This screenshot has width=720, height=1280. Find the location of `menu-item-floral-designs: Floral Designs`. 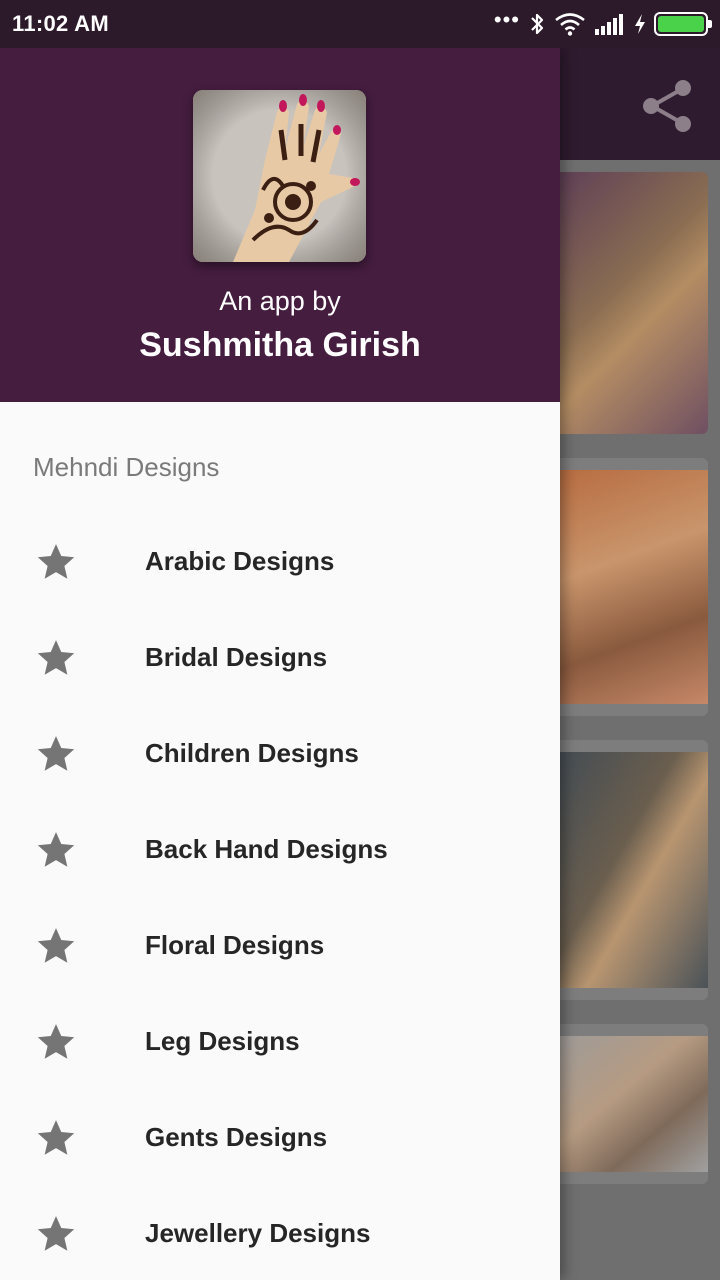

menu-item-floral-designs: Floral Designs is located at coordinates (280, 946).